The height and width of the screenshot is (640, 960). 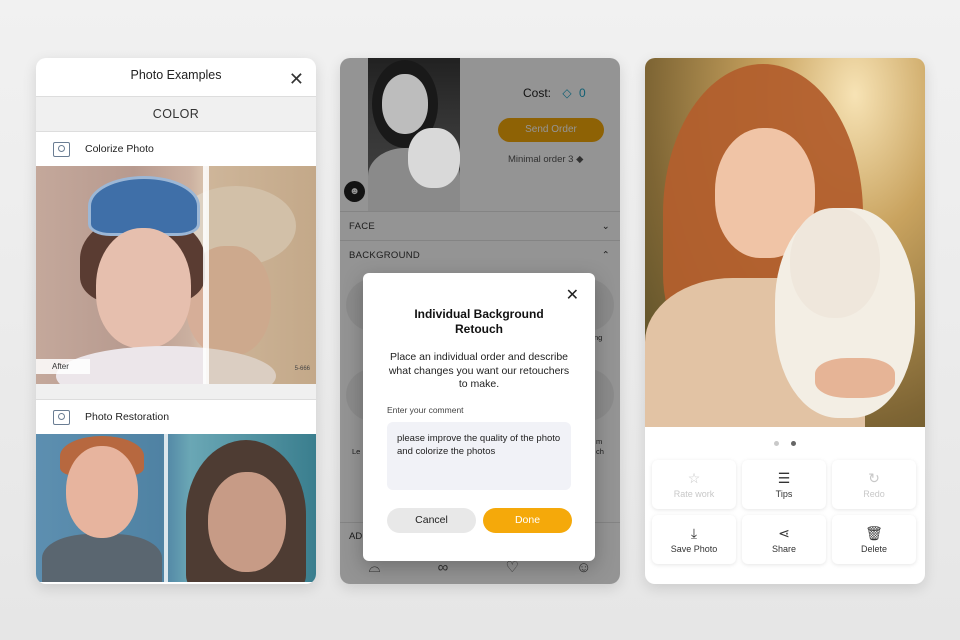 I want to click on dialog-title: Individual Background Retouch, so click(x=479, y=321).